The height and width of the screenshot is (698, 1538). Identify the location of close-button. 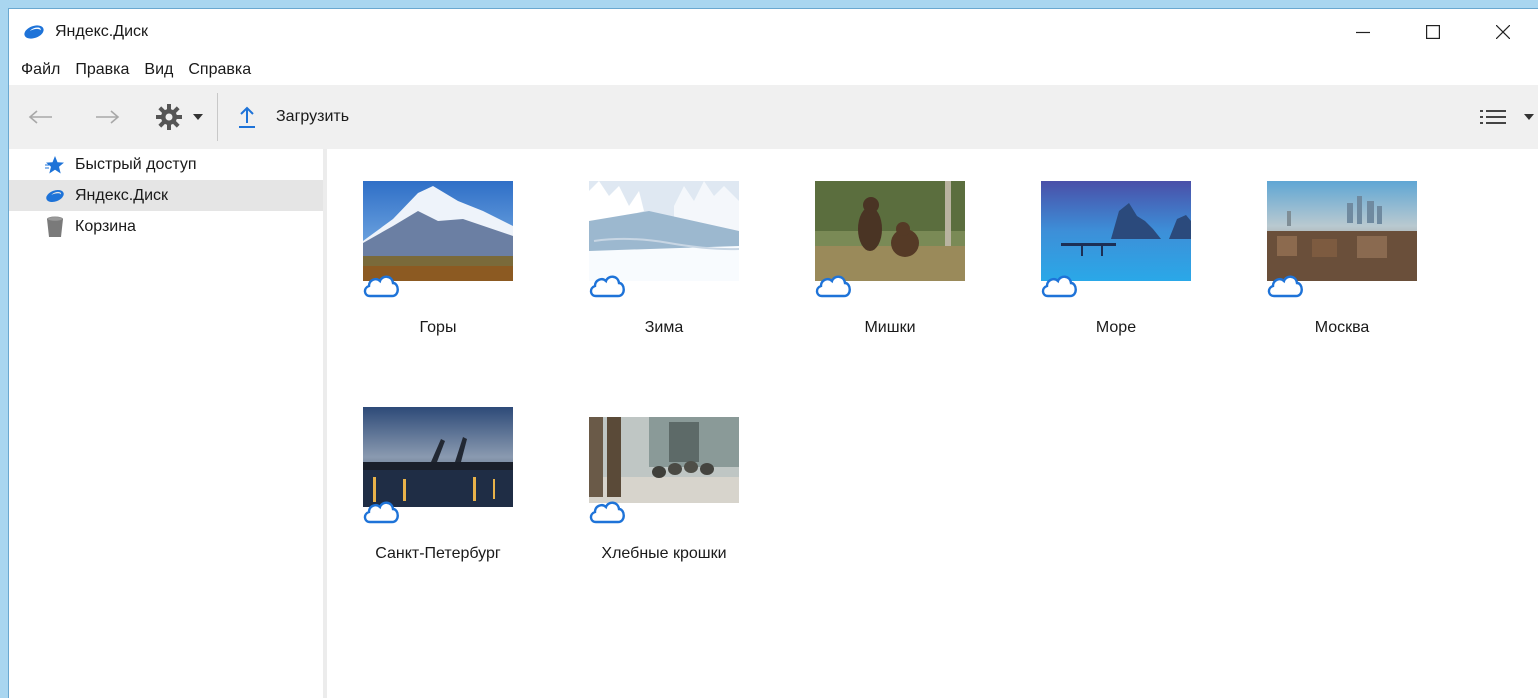
(1503, 32).